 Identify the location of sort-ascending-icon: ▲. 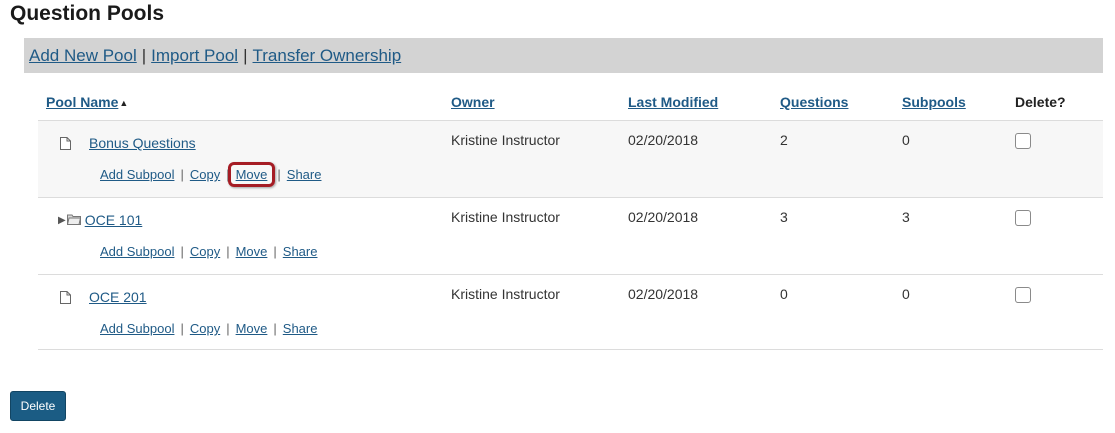
(124, 103).